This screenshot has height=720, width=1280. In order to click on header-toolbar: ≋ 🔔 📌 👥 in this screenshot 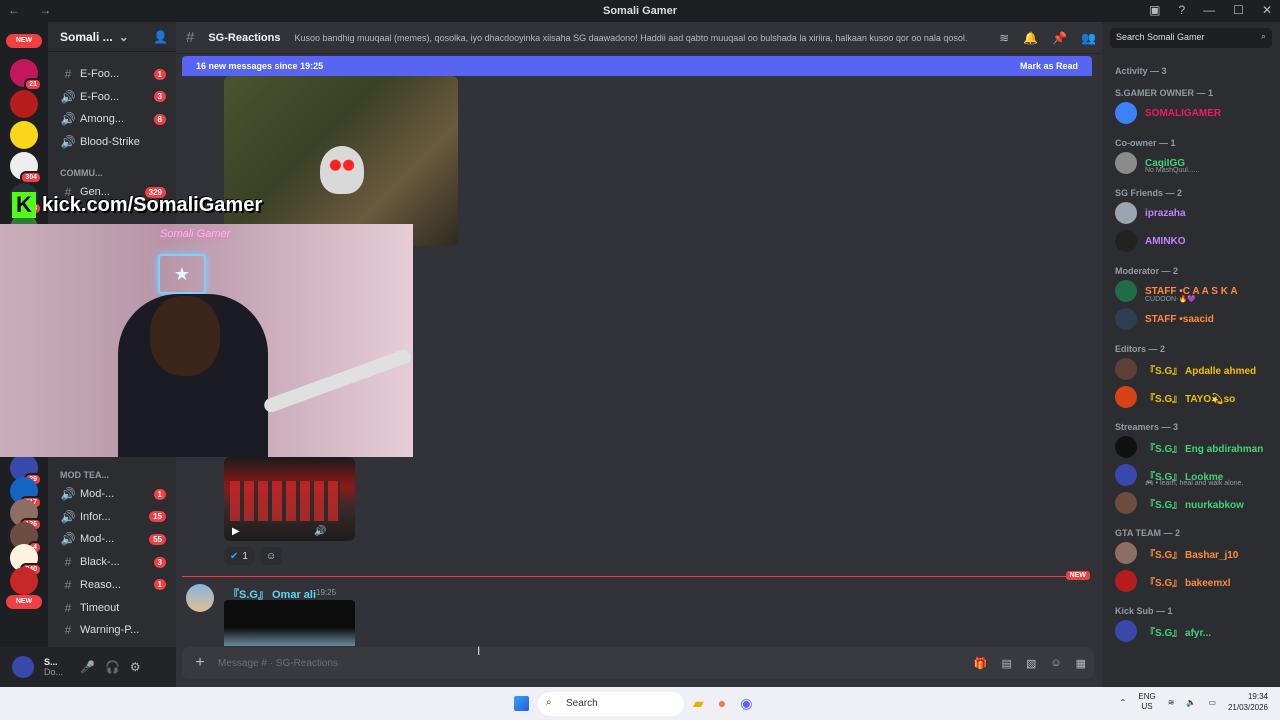, I will do `click(1047, 38)`.